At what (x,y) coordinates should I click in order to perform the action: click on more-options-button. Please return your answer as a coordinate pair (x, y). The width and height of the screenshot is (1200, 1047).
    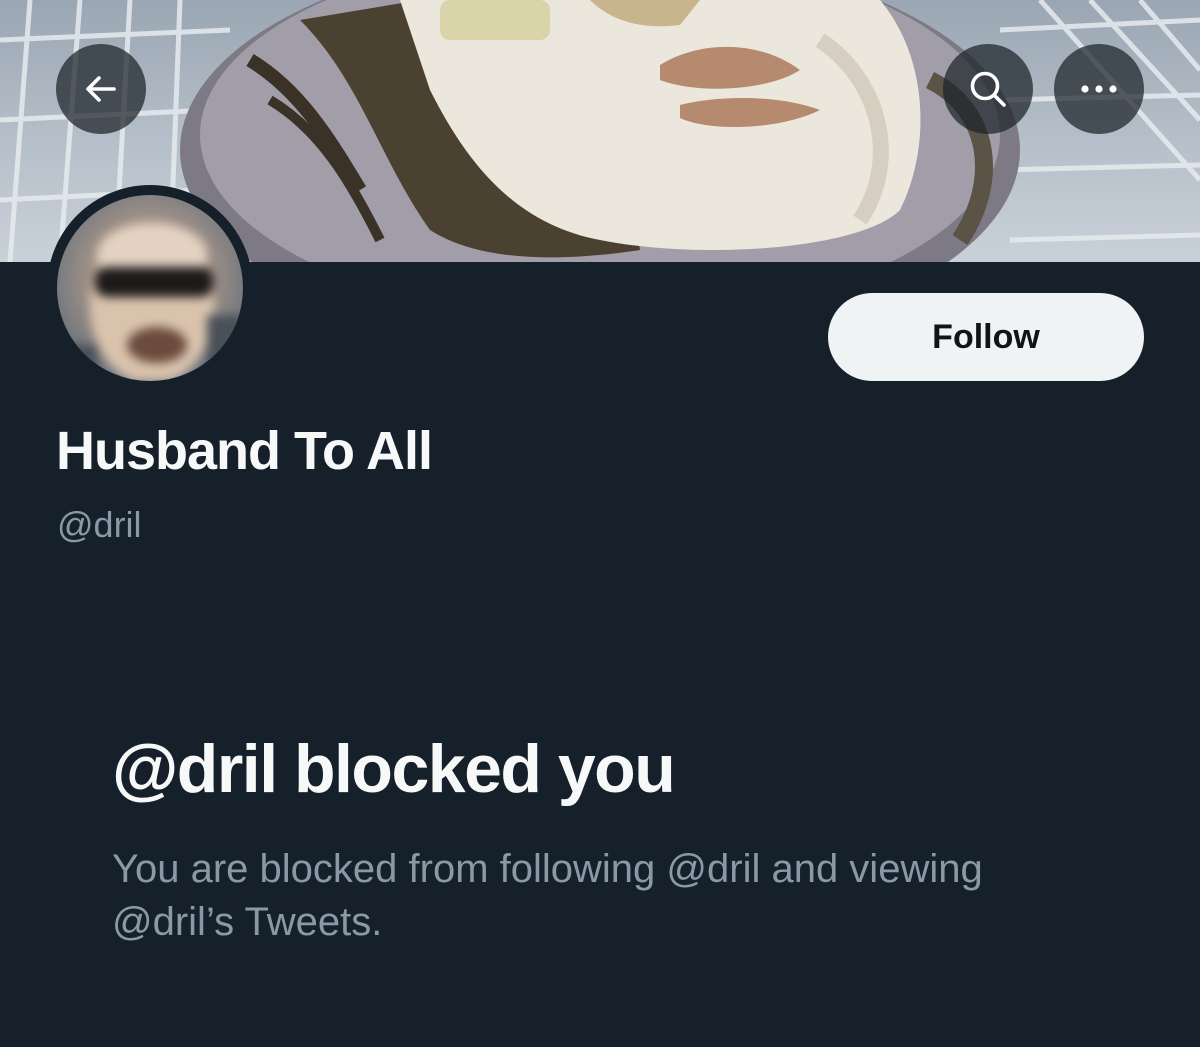
    Looking at the image, I should click on (1099, 89).